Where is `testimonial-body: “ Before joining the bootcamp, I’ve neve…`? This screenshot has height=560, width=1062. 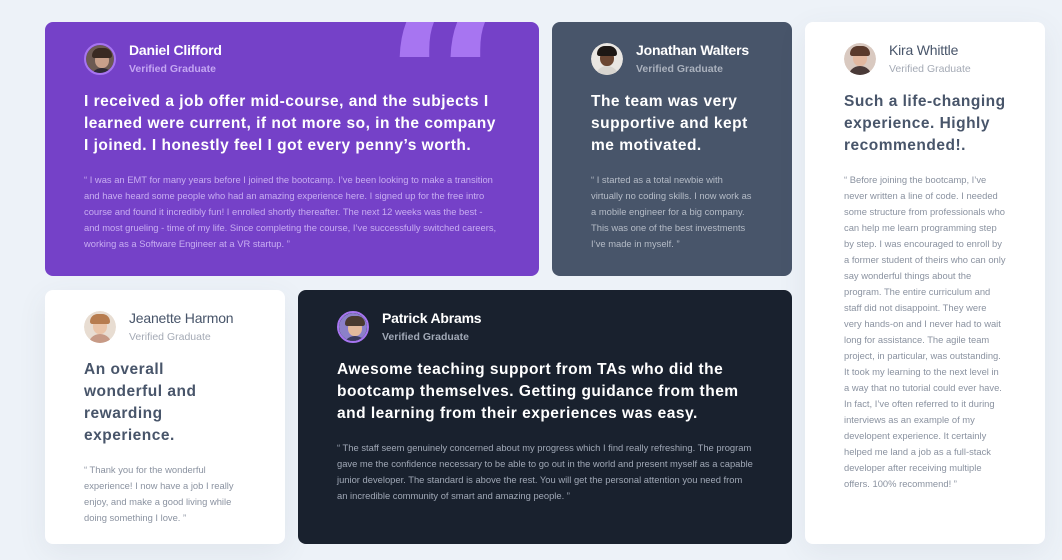 testimonial-body: “ Before joining the bootcamp, I’ve neve… is located at coordinates (925, 331).